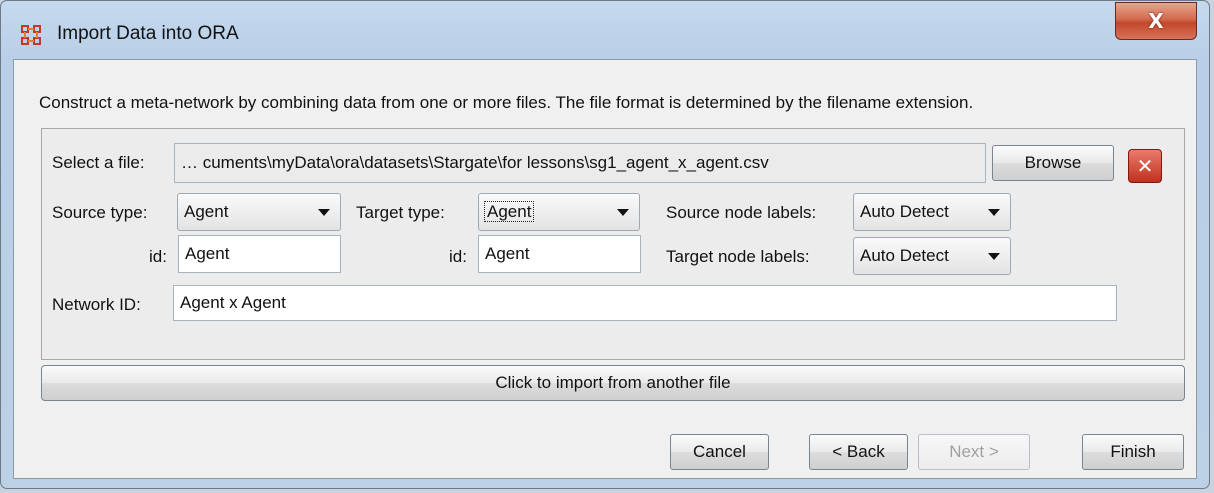 This screenshot has width=1214, height=493. I want to click on ora-app-icon, so click(31, 35).